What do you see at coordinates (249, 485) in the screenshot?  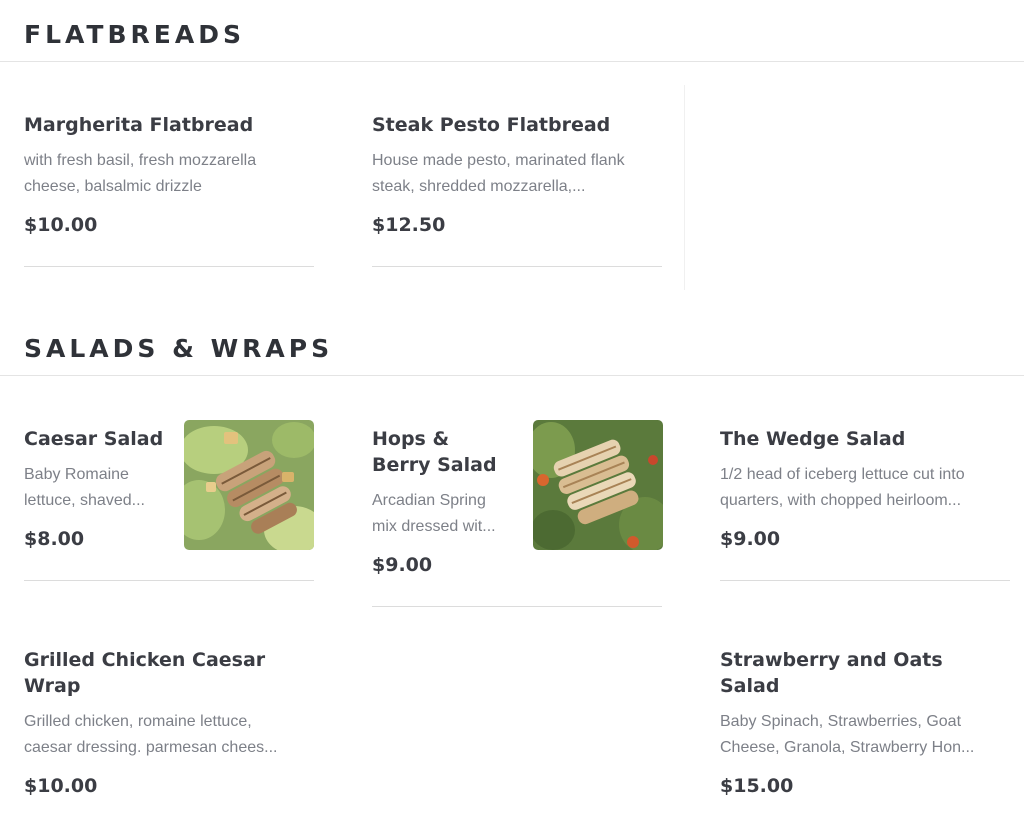 I see `caesar-salad-photo` at bounding box center [249, 485].